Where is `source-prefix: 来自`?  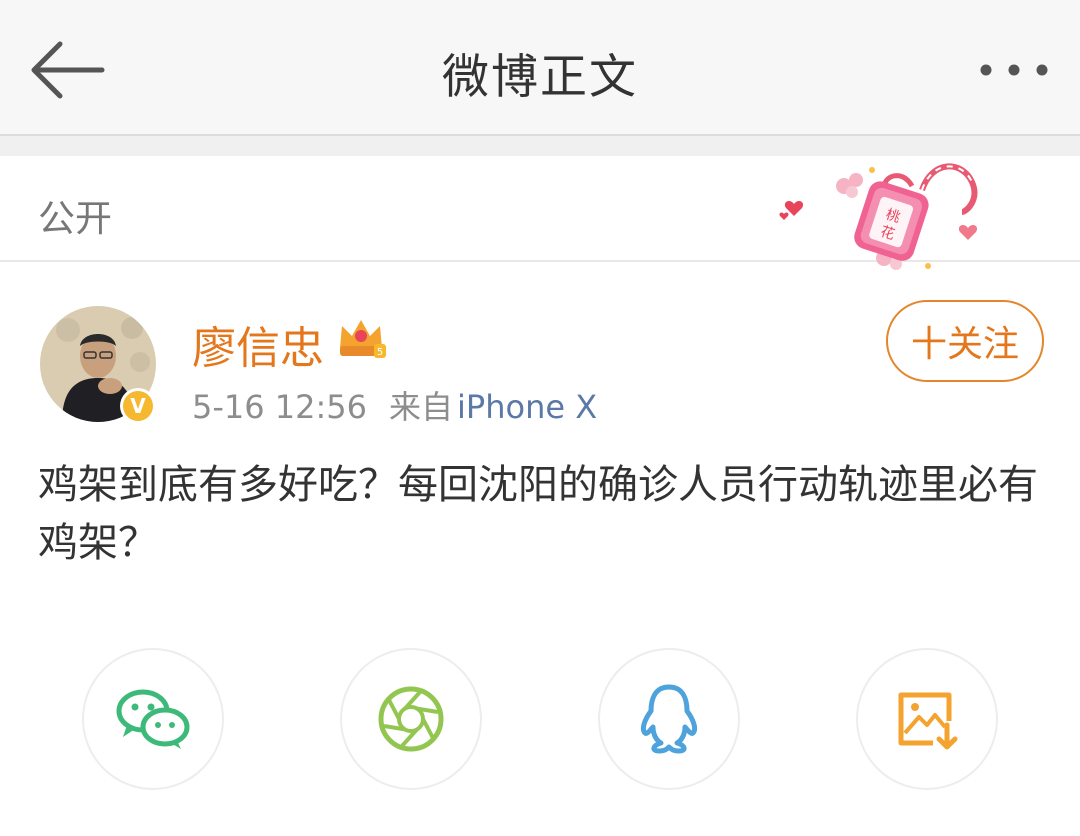
source-prefix: 来自 is located at coordinates (421, 407).